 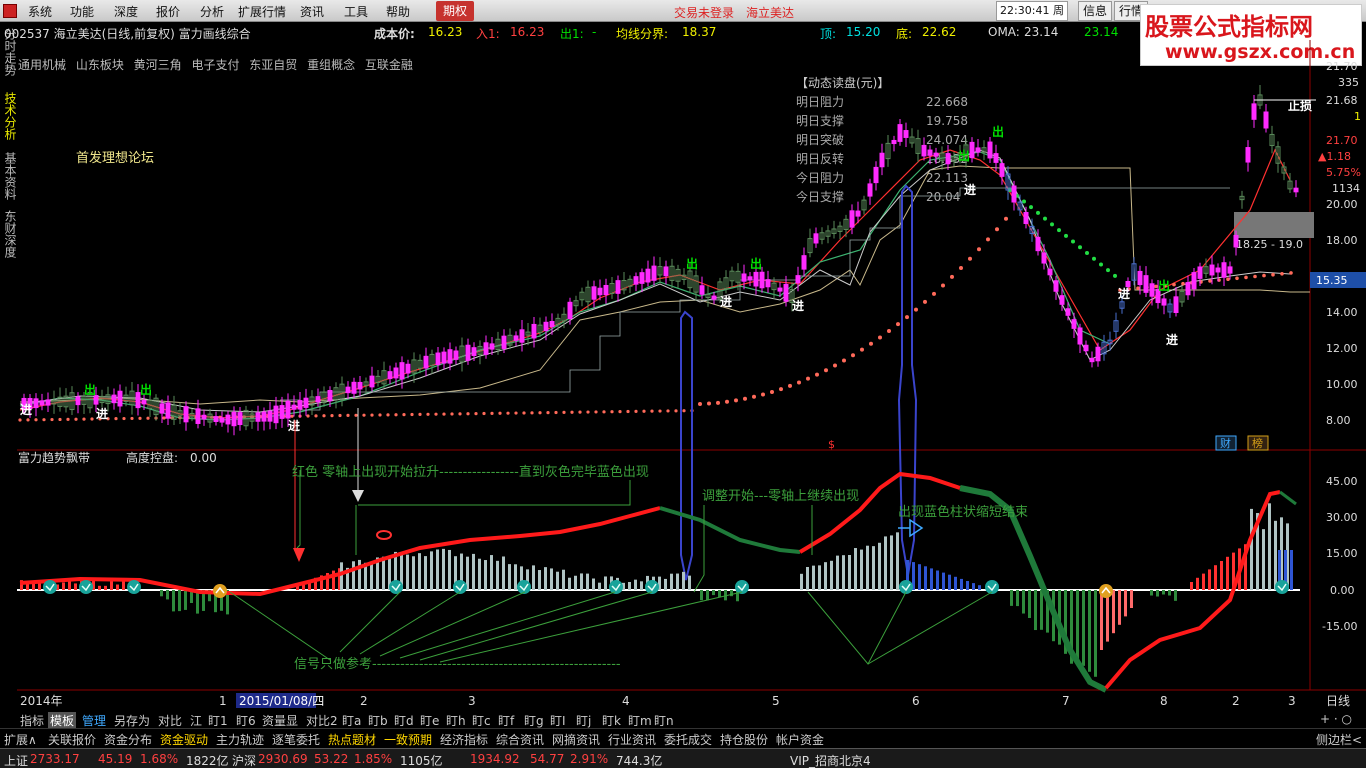 What do you see at coordinates (352, 739) in the screenshot?
I see `btn-hot-topics: 热点题材` at bounding box center [352, 739].